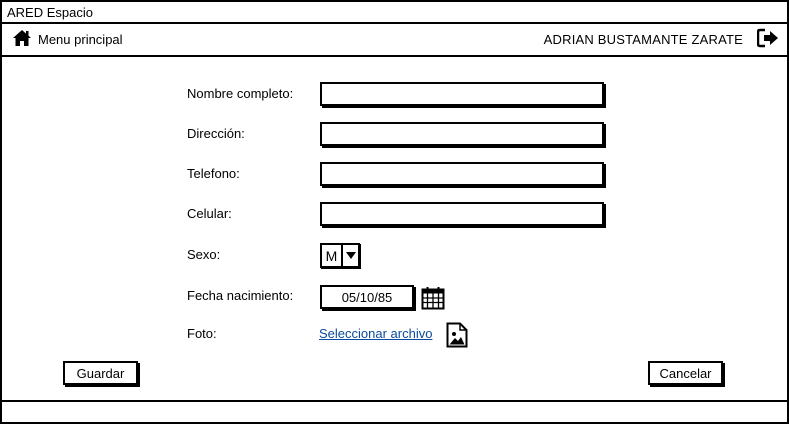 The height and width of the screenshot is (424, 789). What do you see at coordinates (767, 39) in the screenshot?
I see `logout-icon` at bounding box center [767, 39].